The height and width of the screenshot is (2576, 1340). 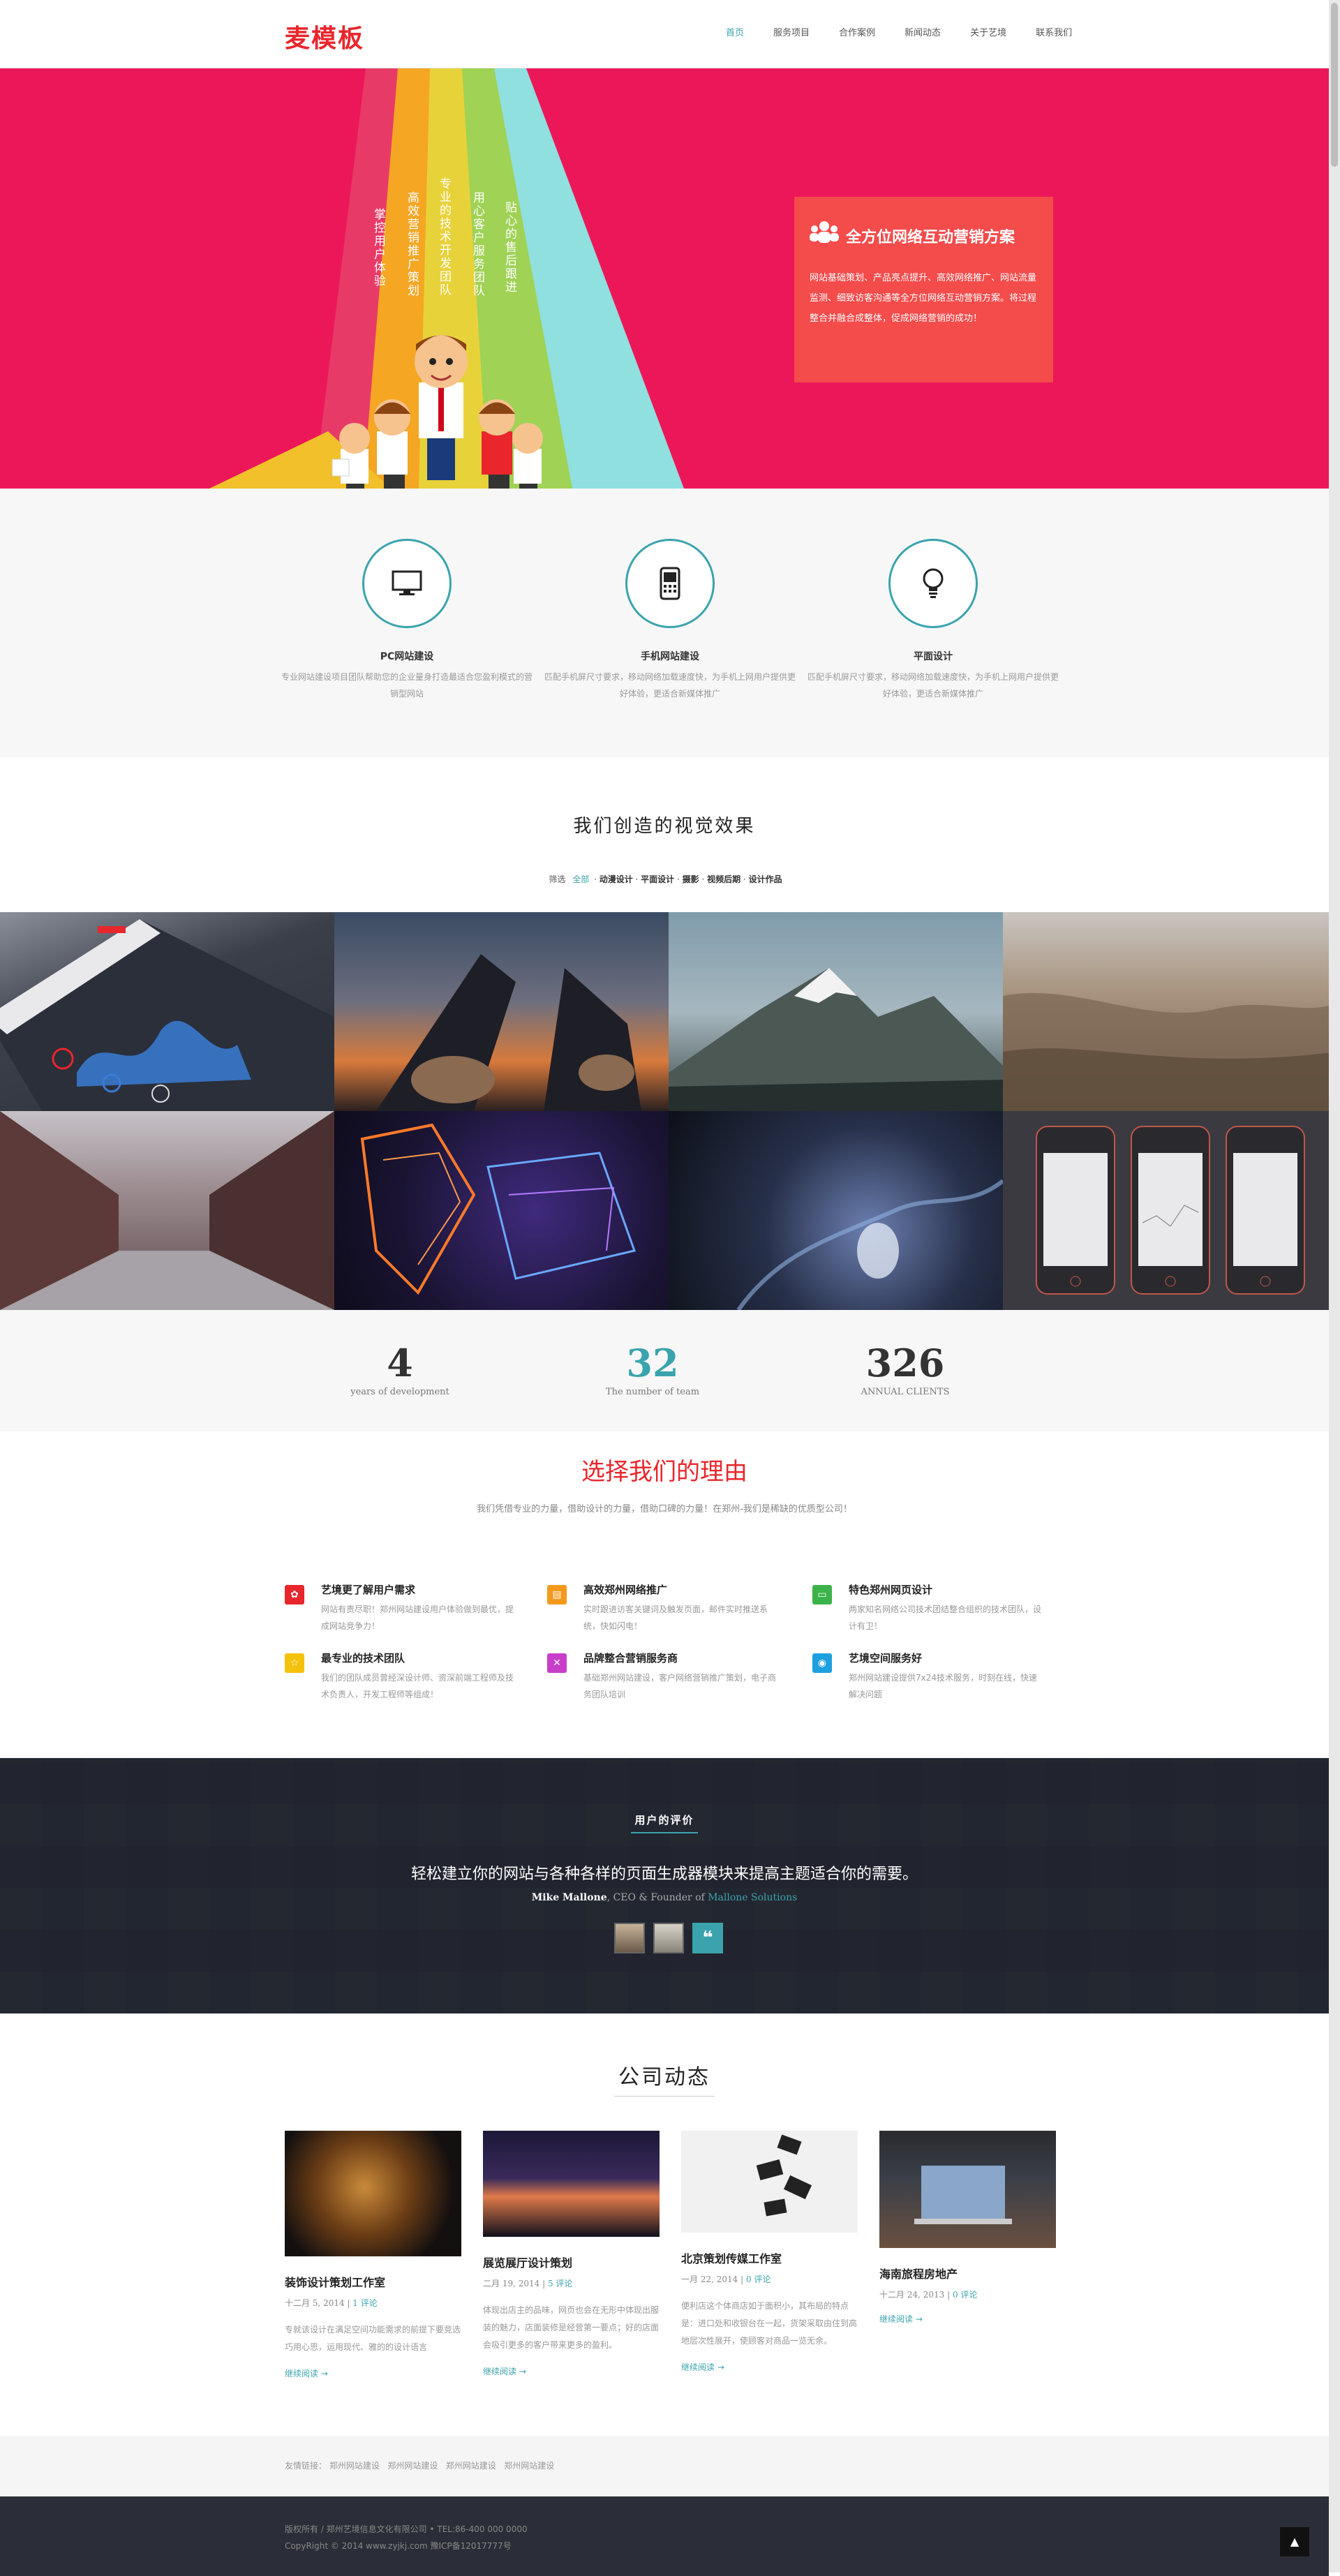 What do you see at coordinates (417, 1618) in the screenshot?
I see `feature-text: 网站有责尽职！郑州网站建设用户体验做到最优，提成网站竞争力！` at bounding box center [417, 1618].